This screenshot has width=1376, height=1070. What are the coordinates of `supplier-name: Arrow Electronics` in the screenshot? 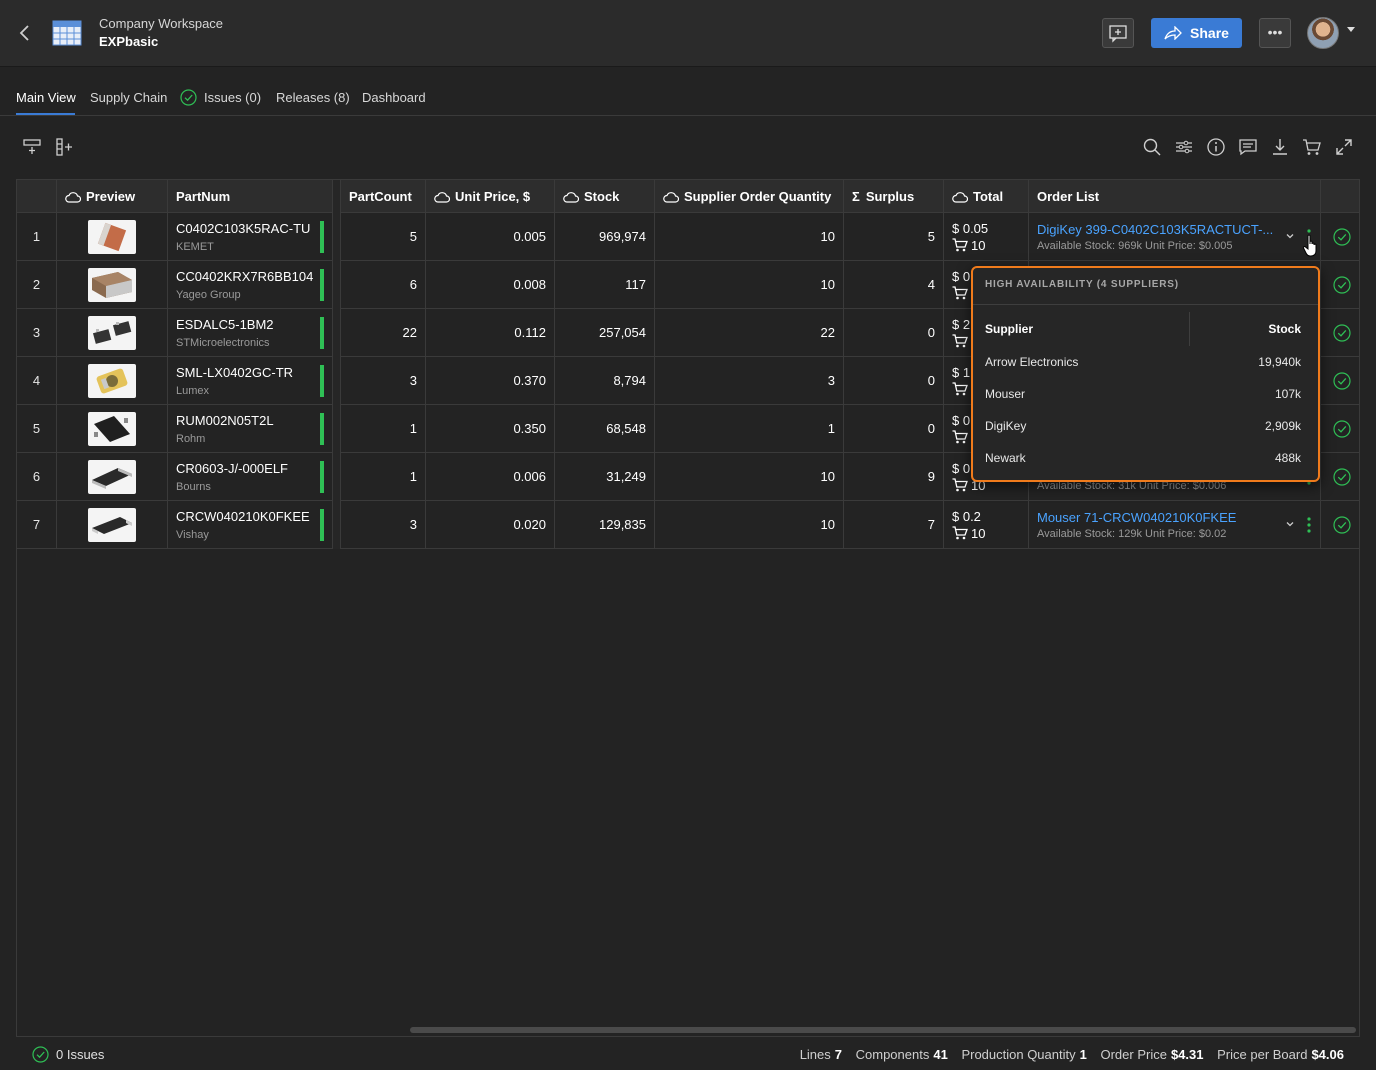 It's located at (1031, 362).